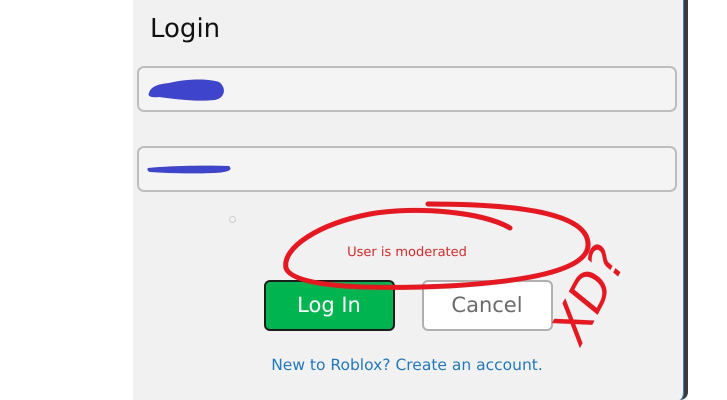 Image resolution: width=727 pixels, height=400 pixels. Describe the element at coordinates (487, 305) in the screenshot. I see `cancel-button: Cancel` at that location.